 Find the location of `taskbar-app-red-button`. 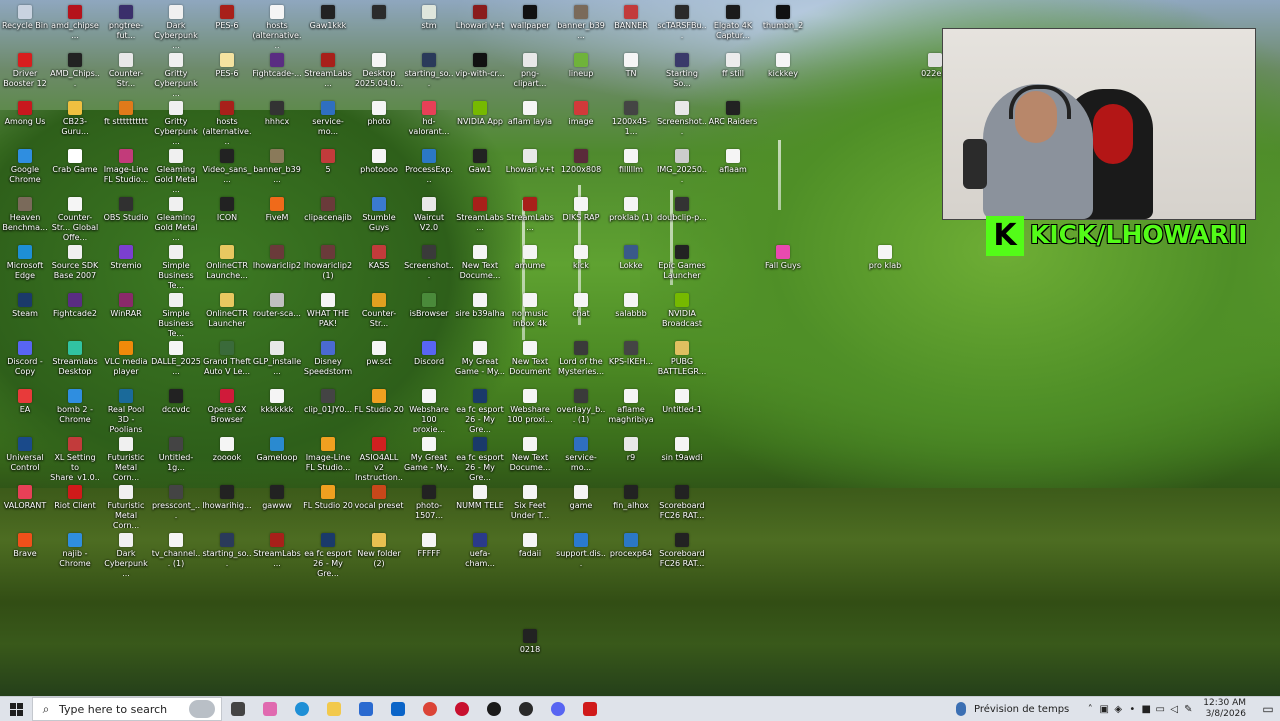

taskbar-app-red-button is located at coordinates (462, 709).